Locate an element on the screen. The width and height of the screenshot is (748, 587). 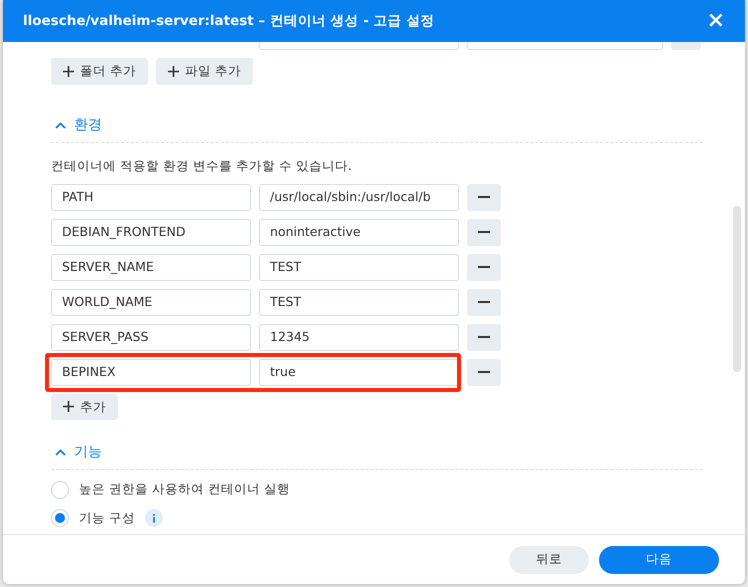
window-title: lloesche/valheim-server:latest – 컨테이너 생성 - 고급 설정 is located at coordinates (228, 21).